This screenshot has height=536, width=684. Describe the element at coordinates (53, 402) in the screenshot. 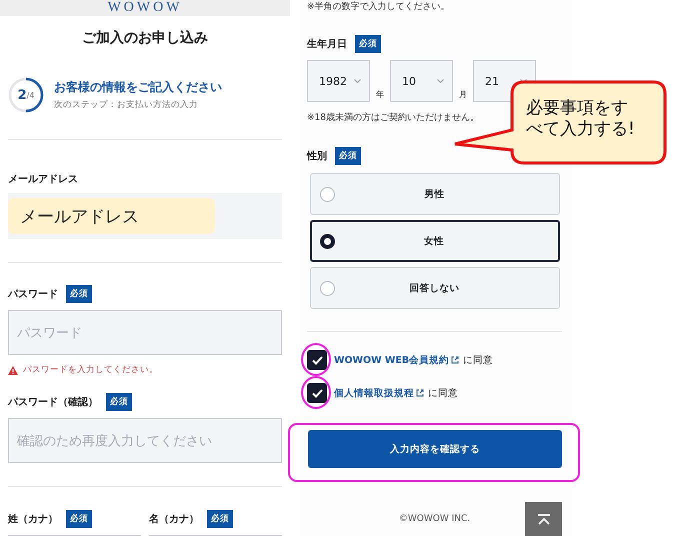

I see `field-label: パスワード（確認）` at that location.